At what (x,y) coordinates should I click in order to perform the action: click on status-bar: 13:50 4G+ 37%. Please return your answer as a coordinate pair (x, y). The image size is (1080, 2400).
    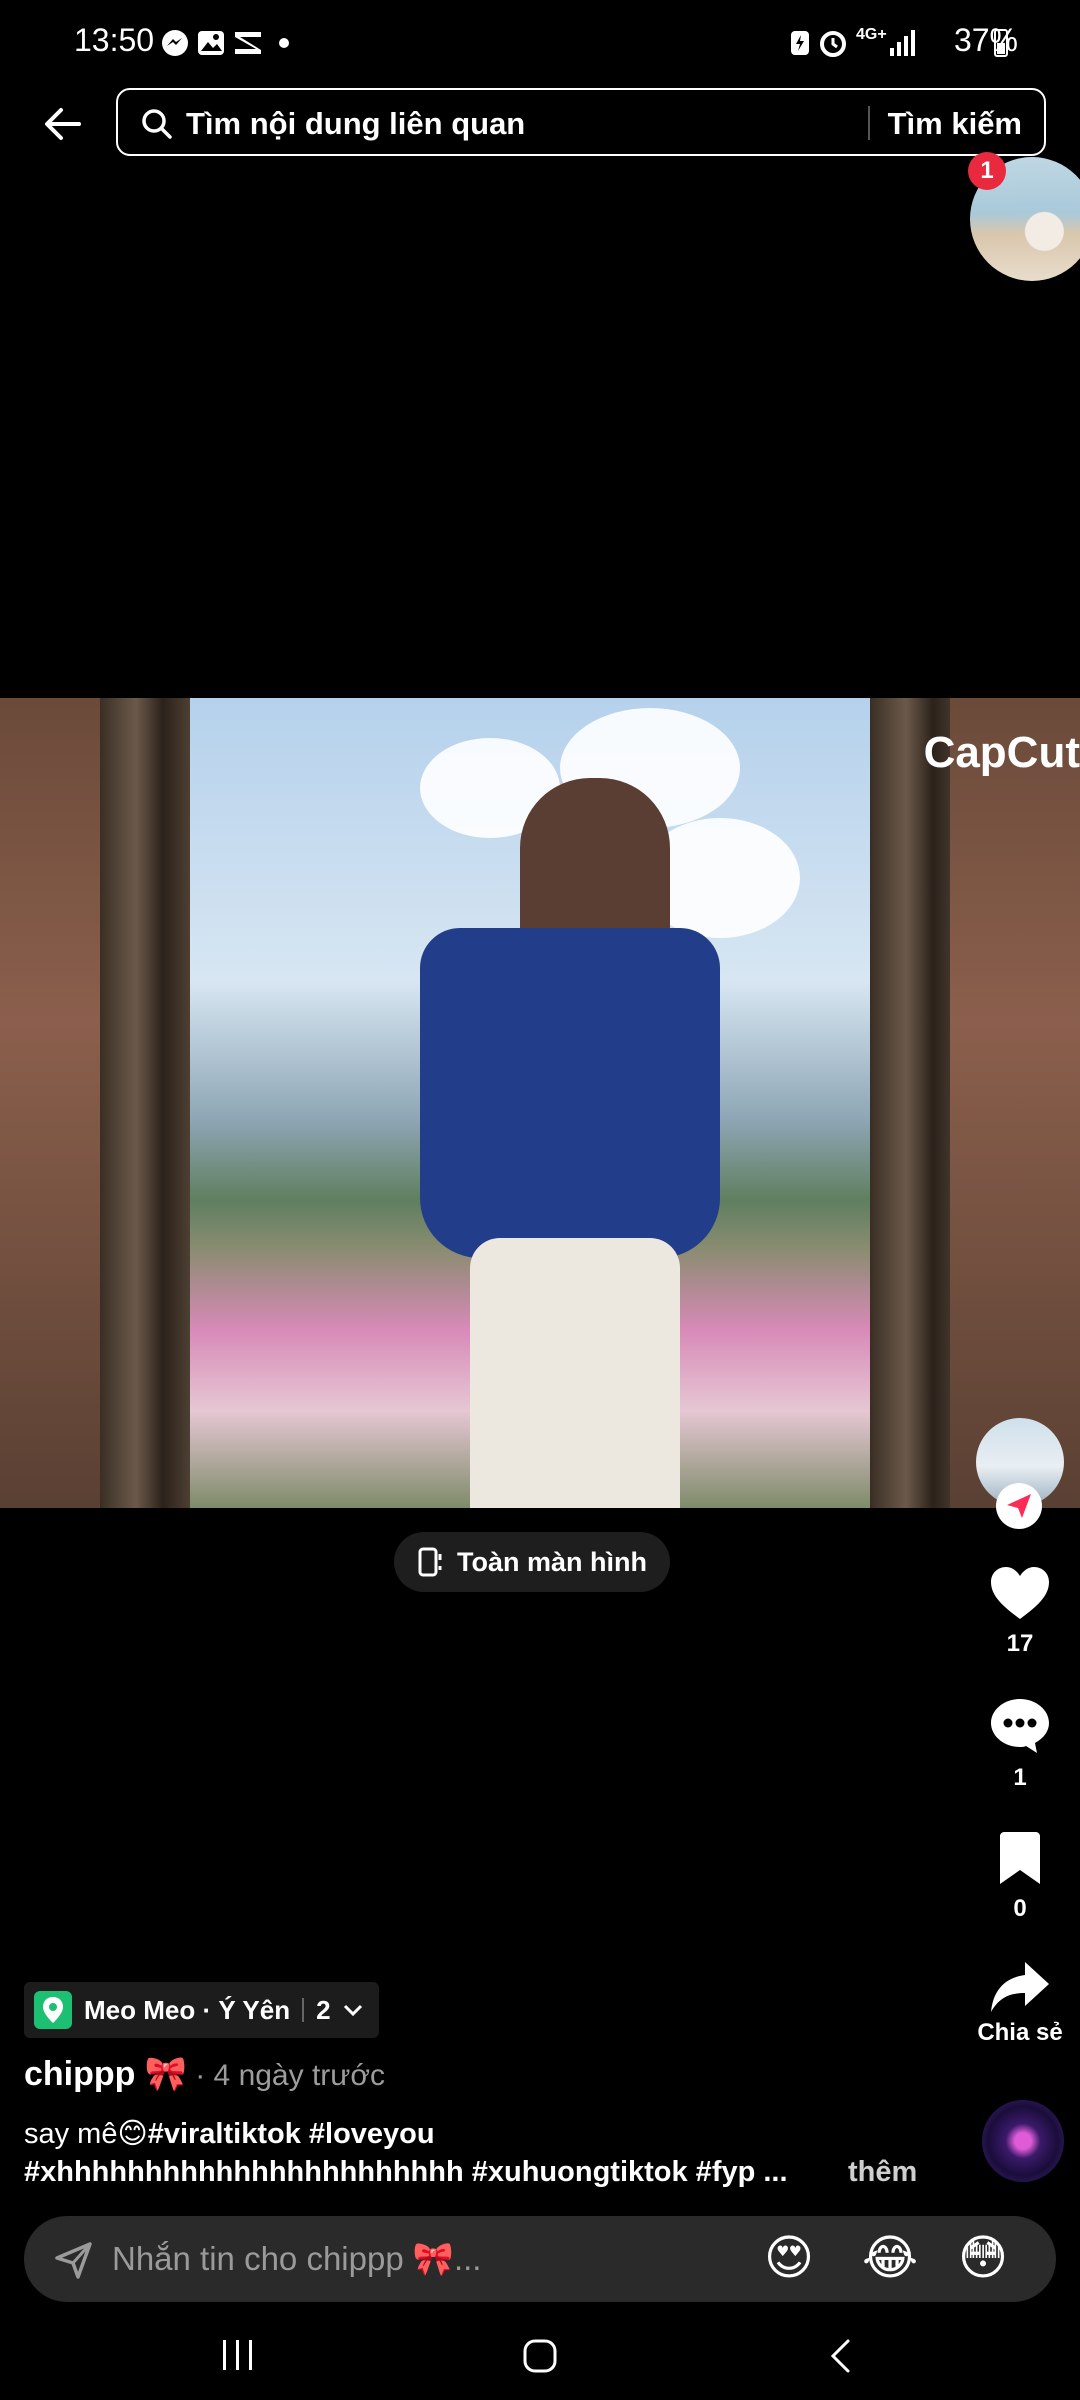
    Looking at the image, I should click on (540, 43).